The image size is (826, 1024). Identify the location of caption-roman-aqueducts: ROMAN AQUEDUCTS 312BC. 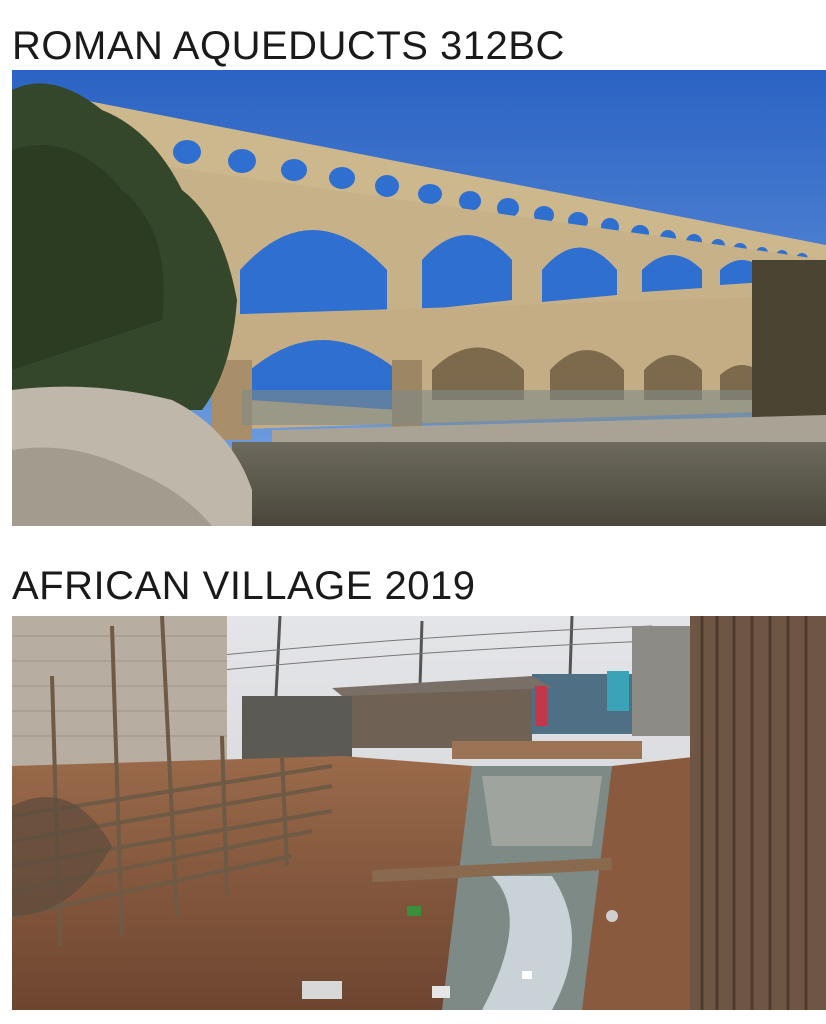
(288, 46).